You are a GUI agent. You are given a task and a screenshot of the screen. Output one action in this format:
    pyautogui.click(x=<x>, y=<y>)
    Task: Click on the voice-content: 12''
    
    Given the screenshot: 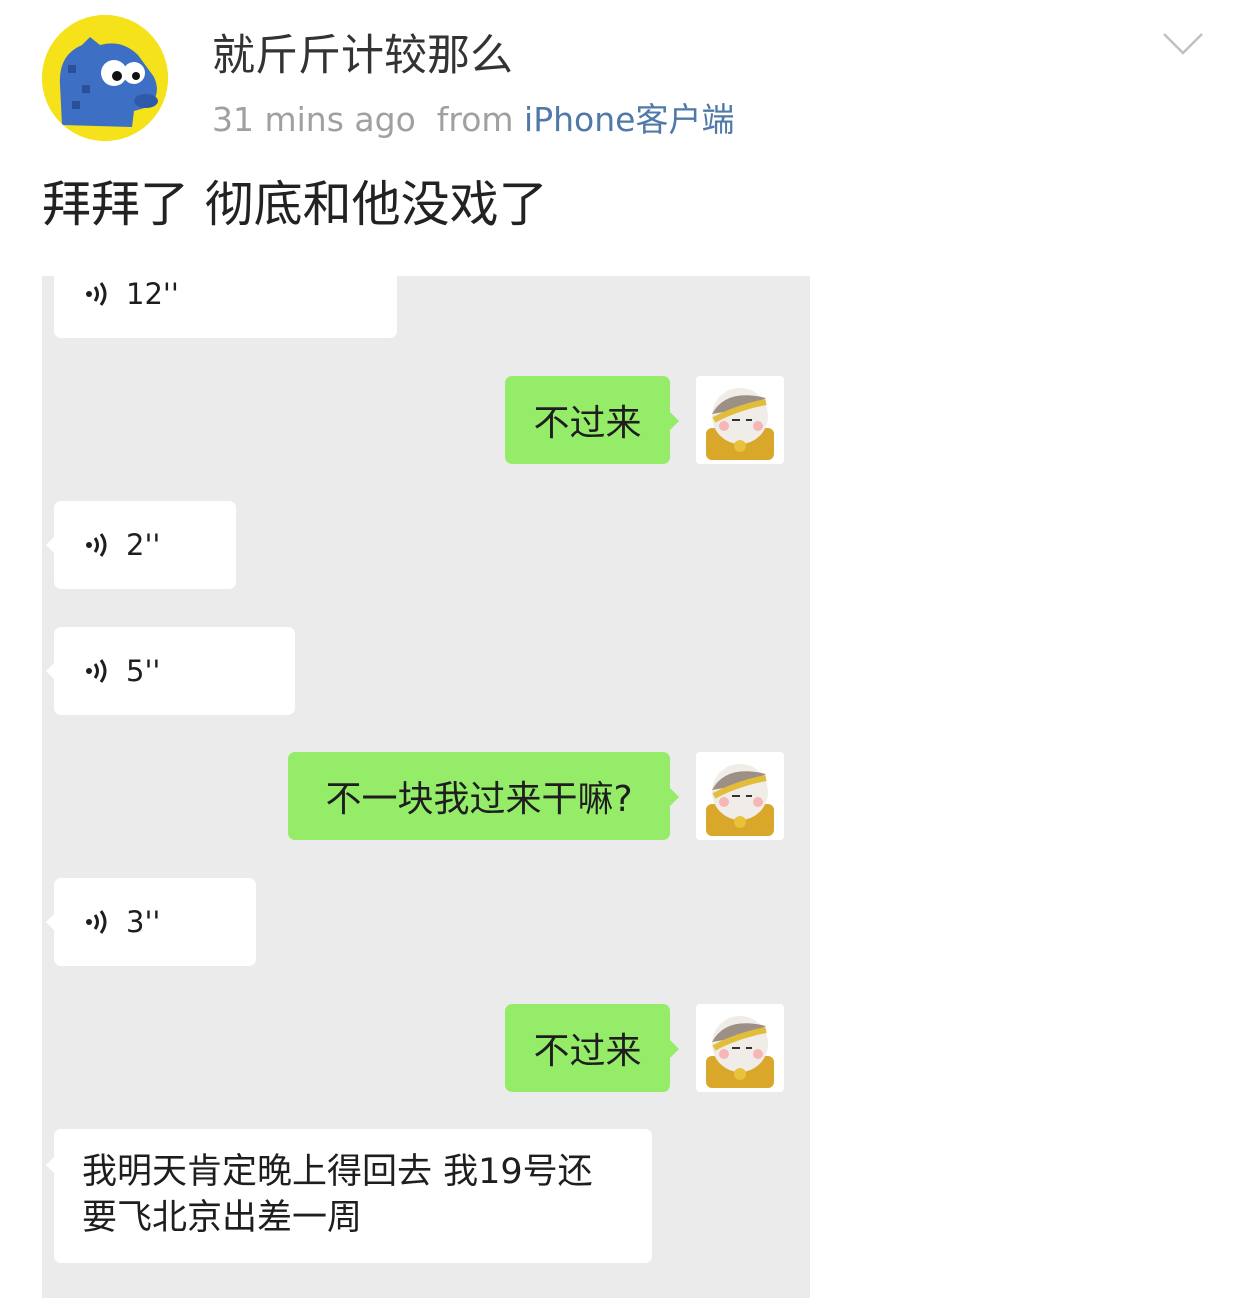 What is the action you would take?
    pyautogui.click(x=131, y=294)
    